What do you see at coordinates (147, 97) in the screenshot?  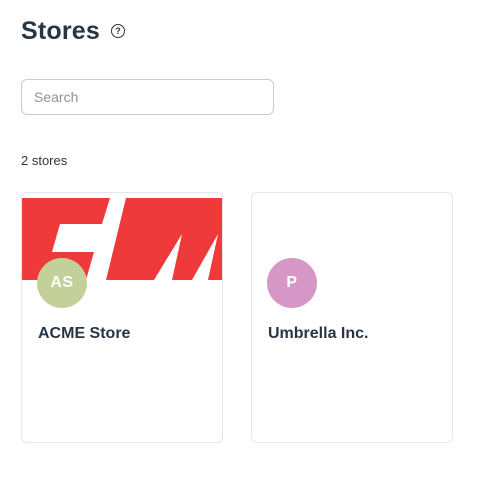 I see `search-input` at bounding box center [147, 97].